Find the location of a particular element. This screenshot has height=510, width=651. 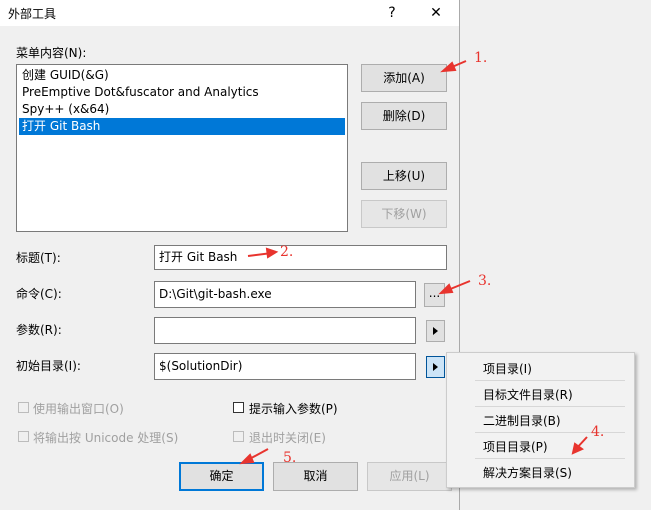

menu-item-binary-directory: 二进制目录(B) is located at coordinates (522, 420).